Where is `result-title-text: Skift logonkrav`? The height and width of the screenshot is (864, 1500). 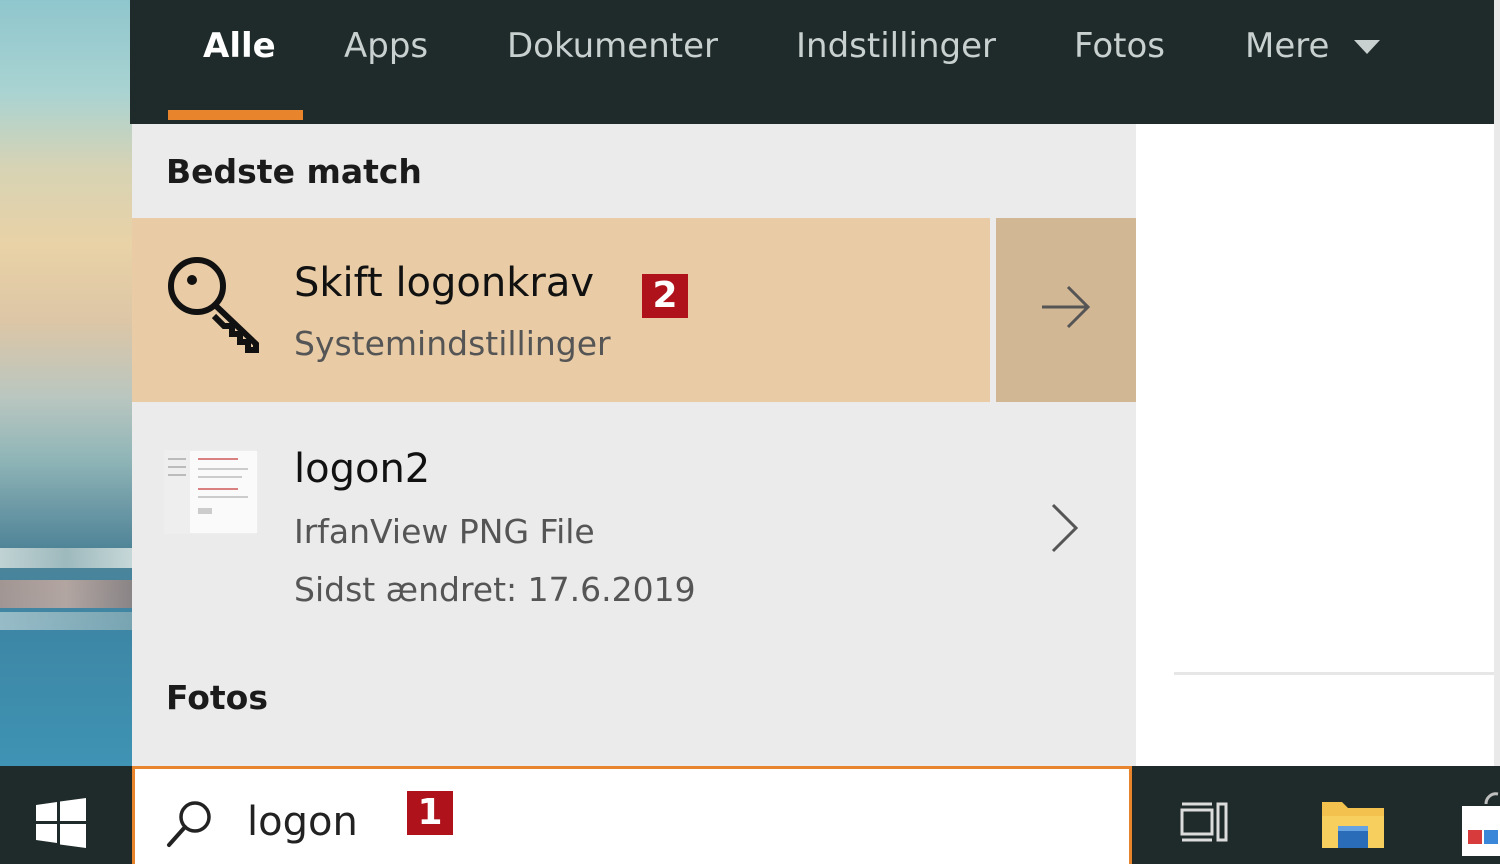
result-title-text: Skift logonkrav is located at coordinates (444, 283).